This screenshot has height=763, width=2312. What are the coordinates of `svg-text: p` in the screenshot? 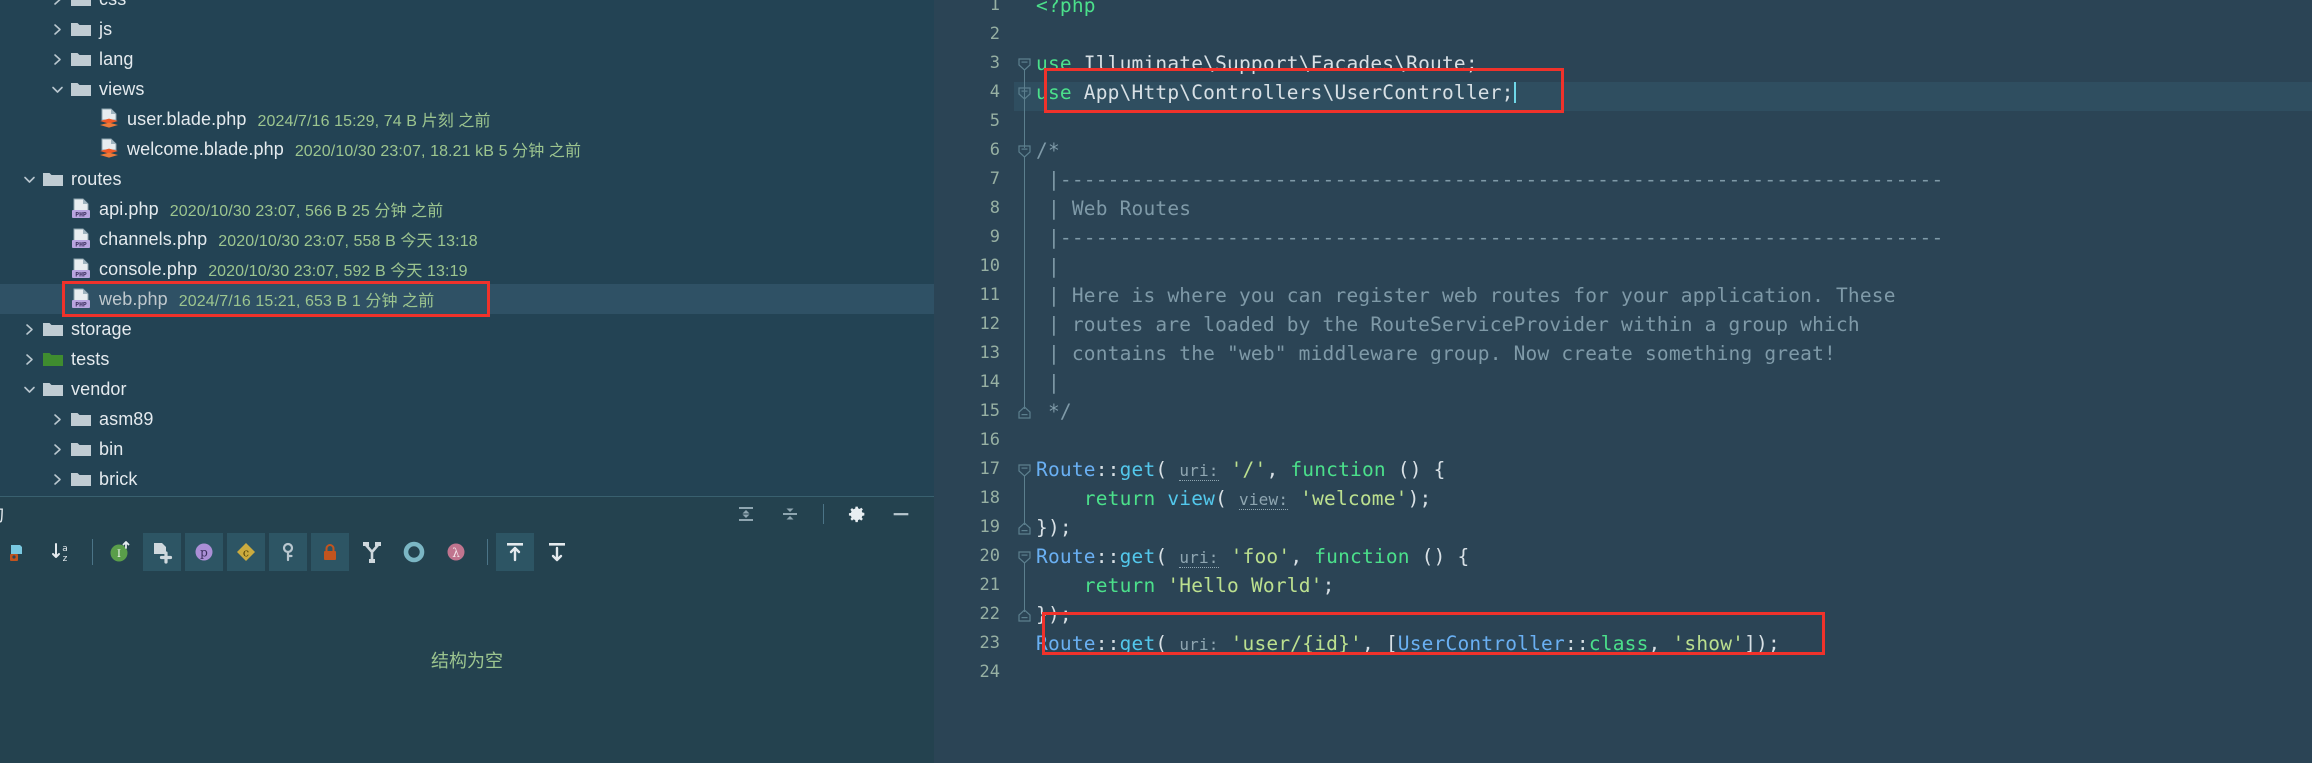 It's located at (204, 553).